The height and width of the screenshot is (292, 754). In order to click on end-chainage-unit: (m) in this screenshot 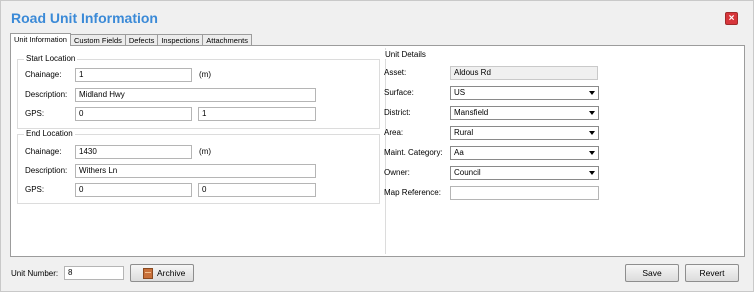, I will do `click(205, 151)`.